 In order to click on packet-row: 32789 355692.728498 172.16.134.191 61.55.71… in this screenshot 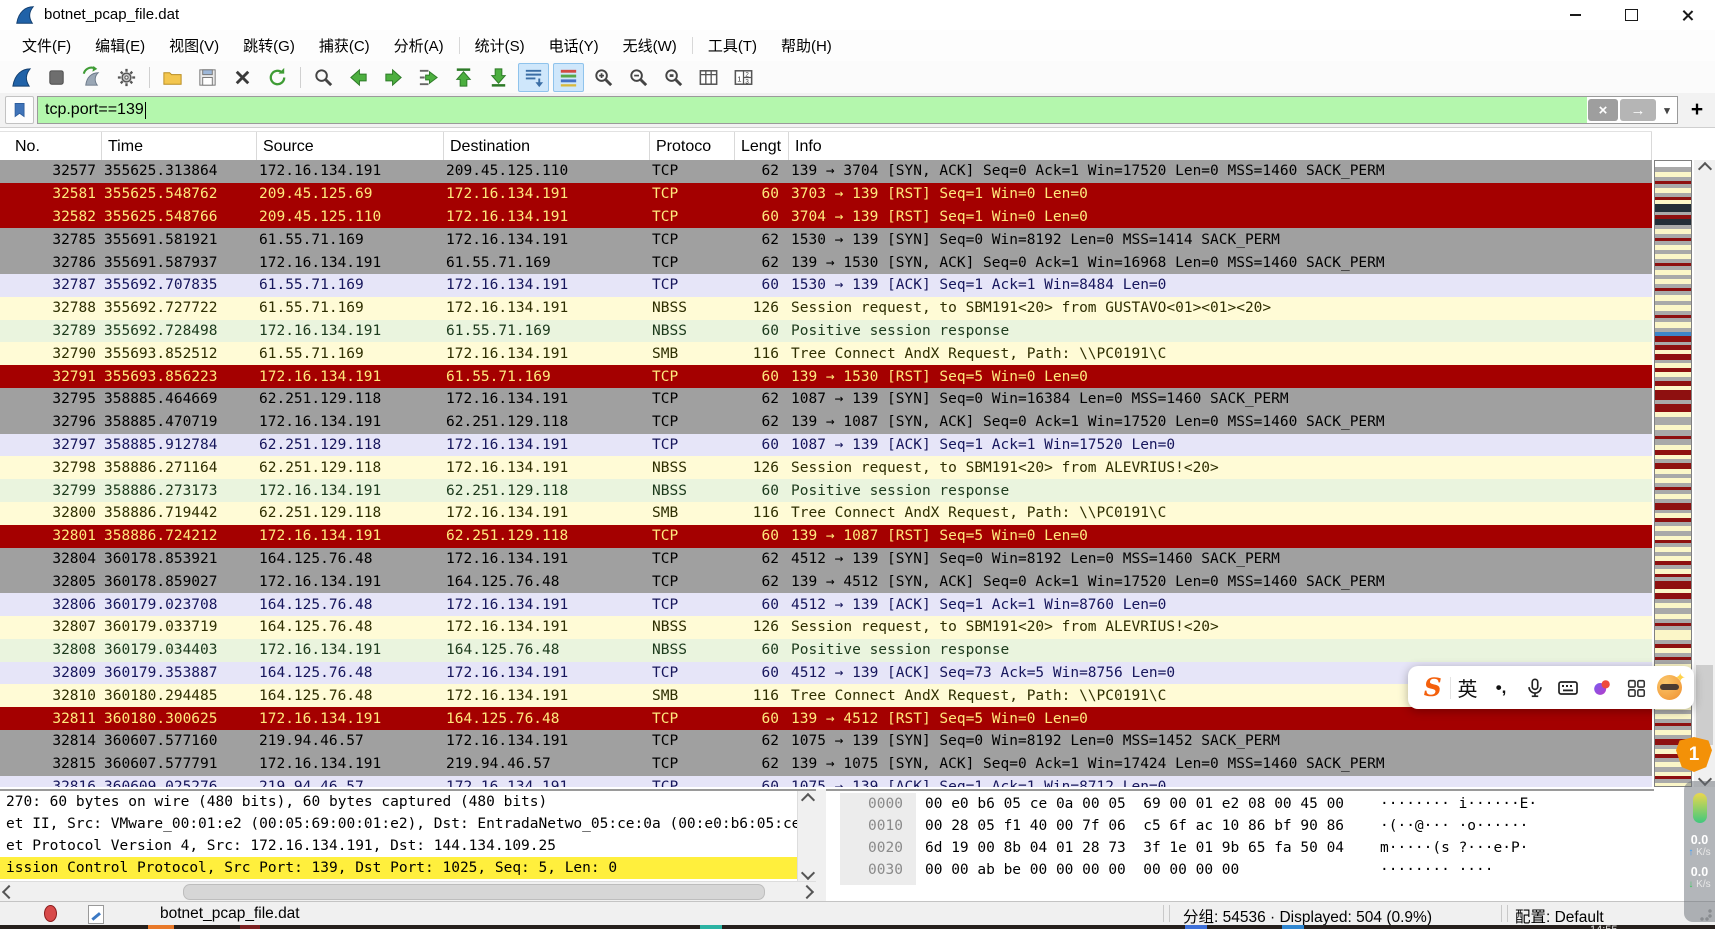, I will do `click(826, 331)`.